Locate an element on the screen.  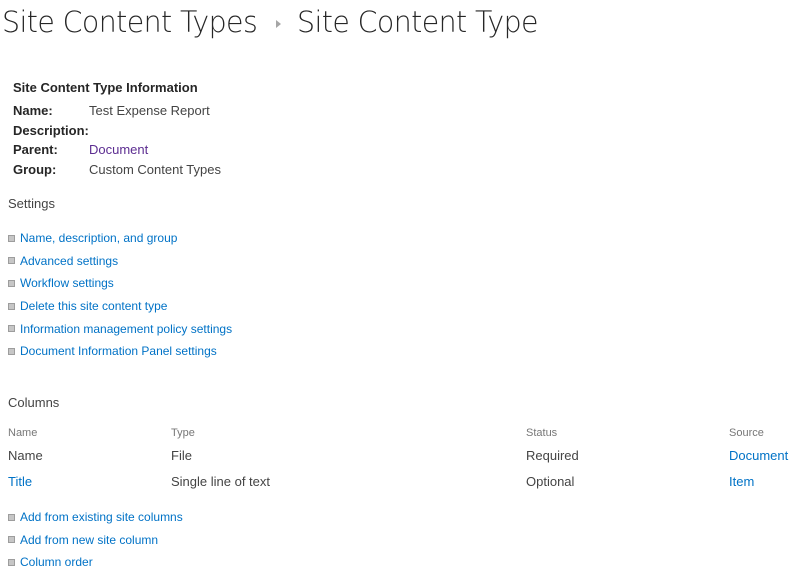
info-row-name: Name: Test Expense Report is located at coordinates (117, 111).